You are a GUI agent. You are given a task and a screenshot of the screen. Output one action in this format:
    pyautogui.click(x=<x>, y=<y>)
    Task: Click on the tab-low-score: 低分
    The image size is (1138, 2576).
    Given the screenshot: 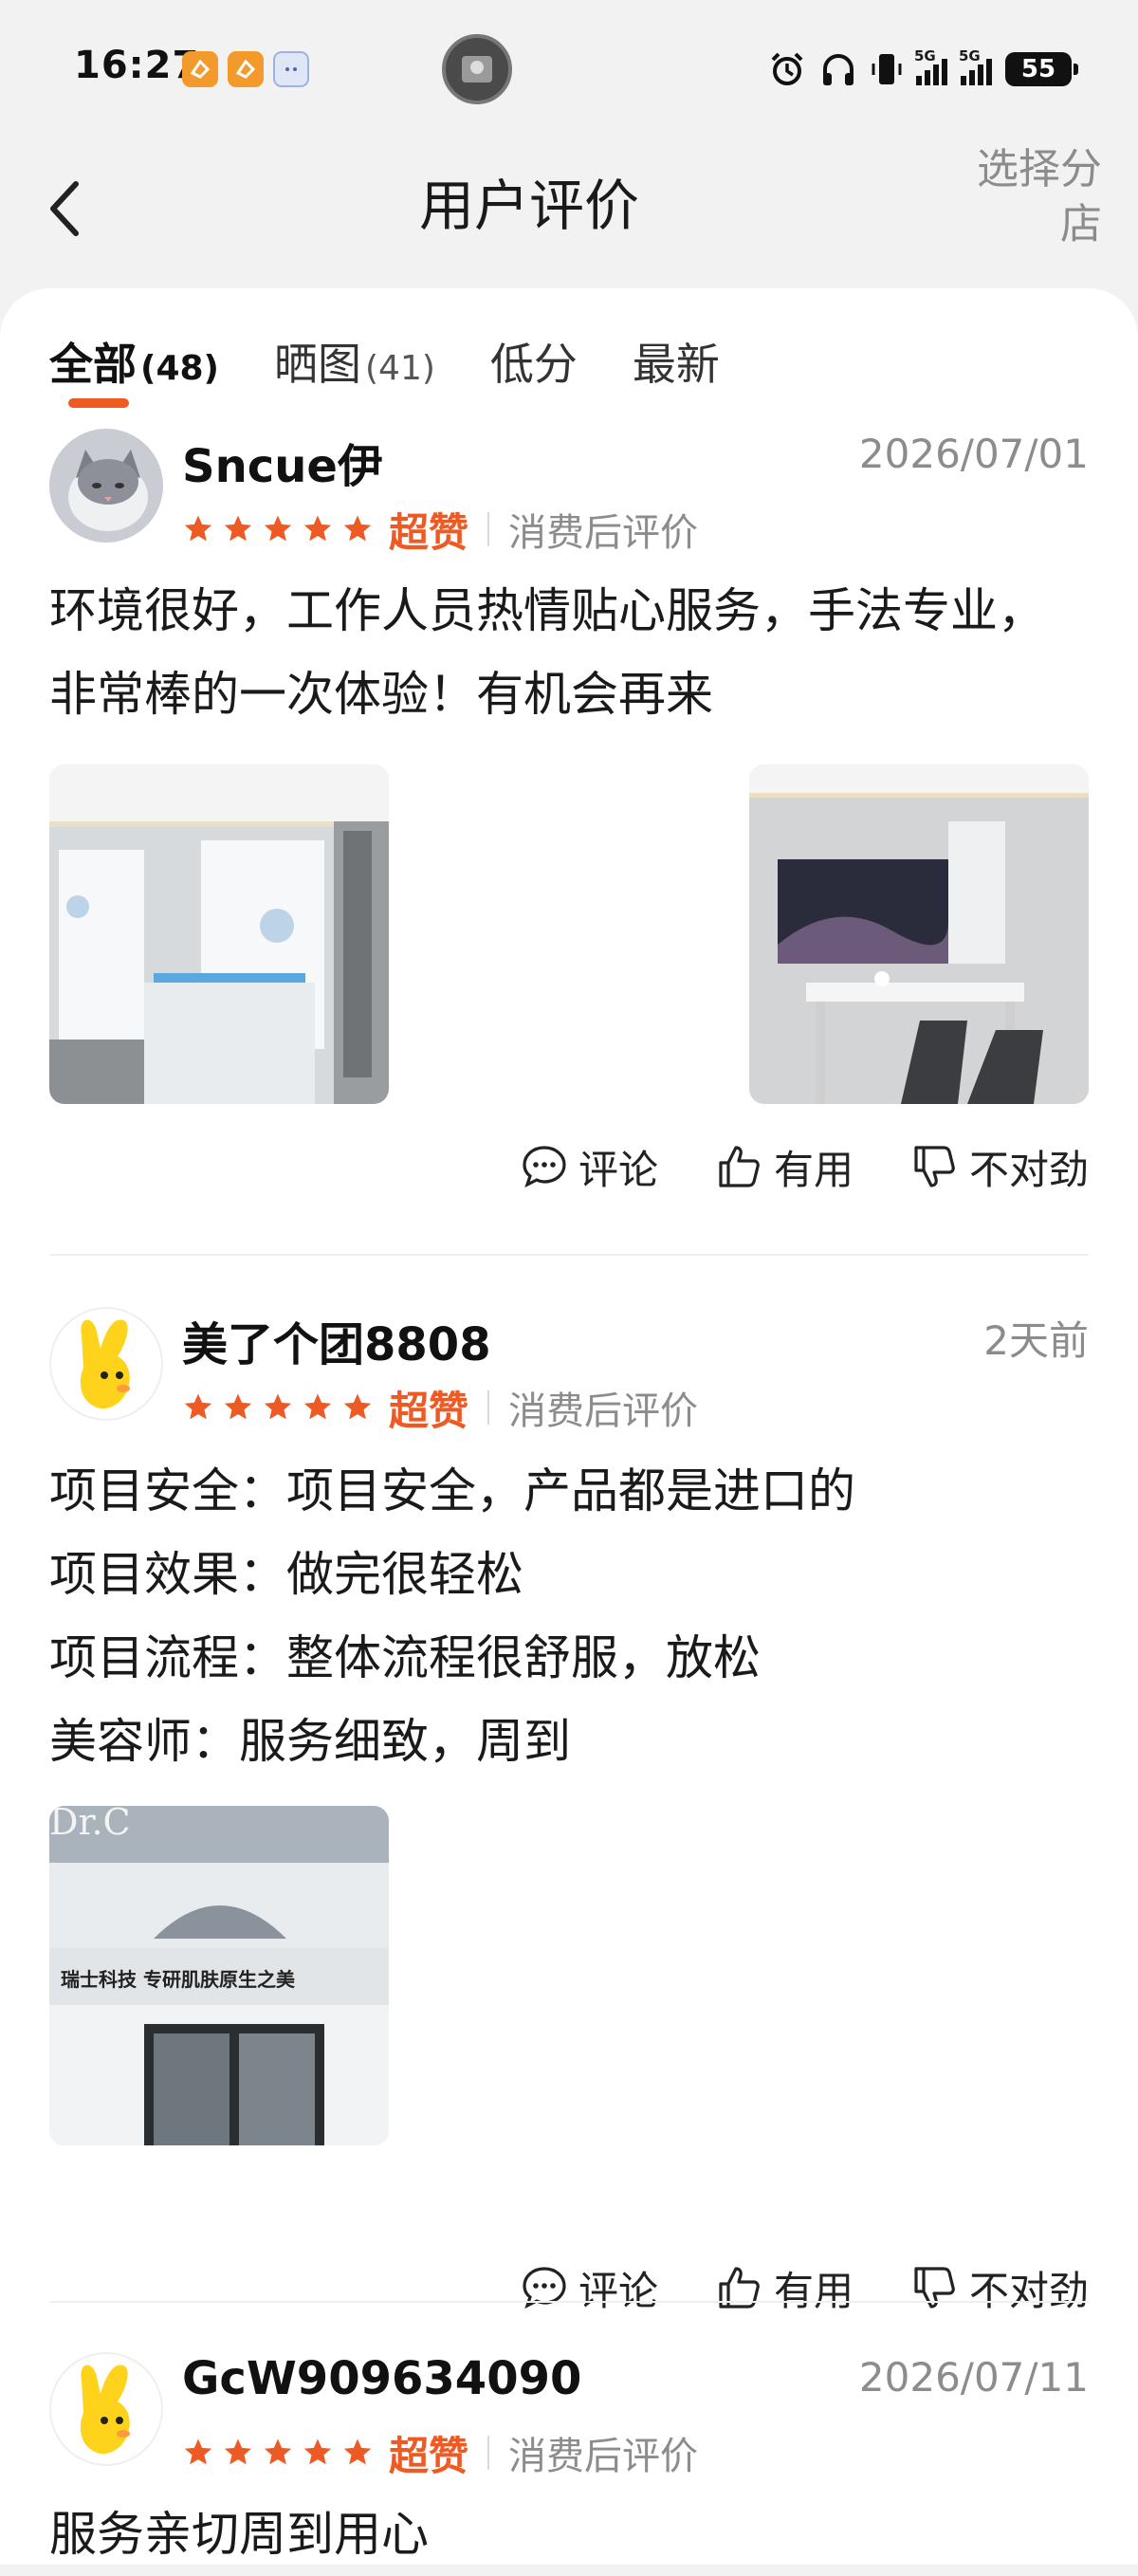 What is the action you would take?
    pyautogui.click(x=534, y=361)
    